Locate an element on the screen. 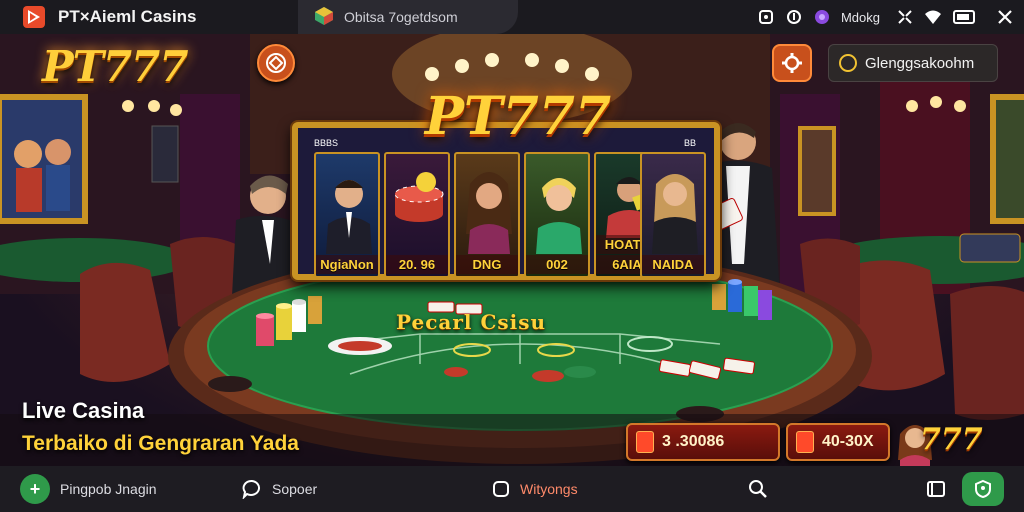  nav-item-home: + Pingpob Jnagin is located at coordinates (88, 489).